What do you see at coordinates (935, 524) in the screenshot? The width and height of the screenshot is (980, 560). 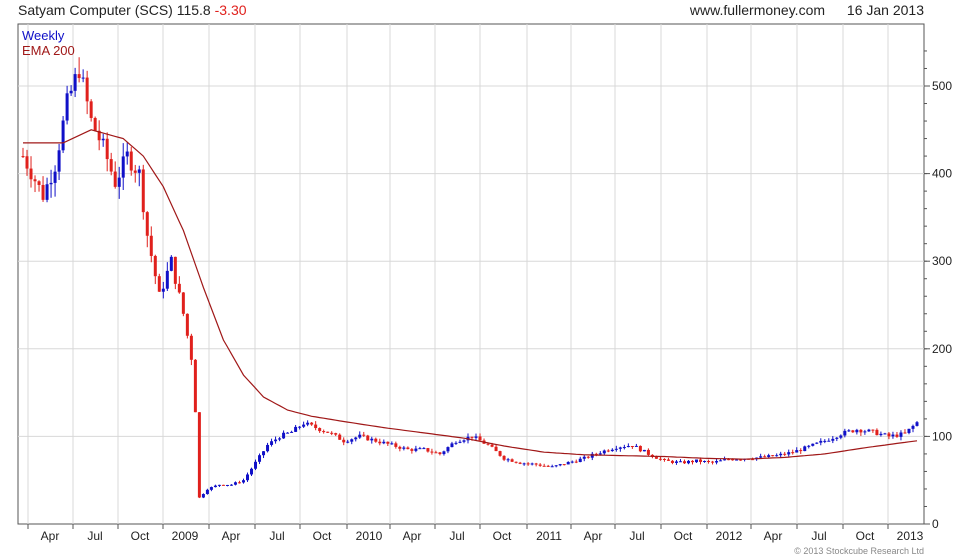 I see `y-tick-label: 0` at bounding box center [935, 524].